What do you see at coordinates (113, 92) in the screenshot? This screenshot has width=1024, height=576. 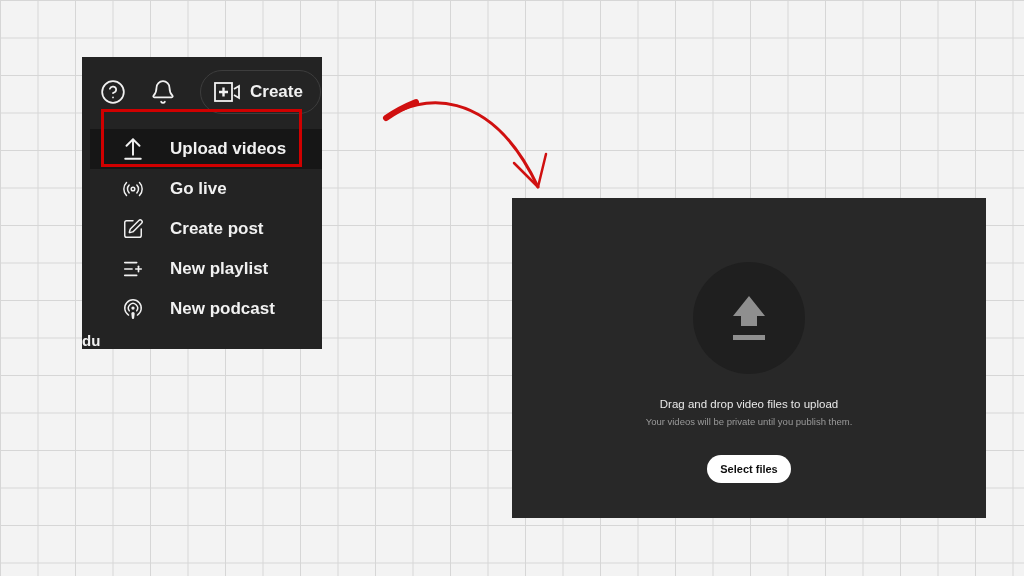 I see `help-icon` at bounding box center [113, 92].